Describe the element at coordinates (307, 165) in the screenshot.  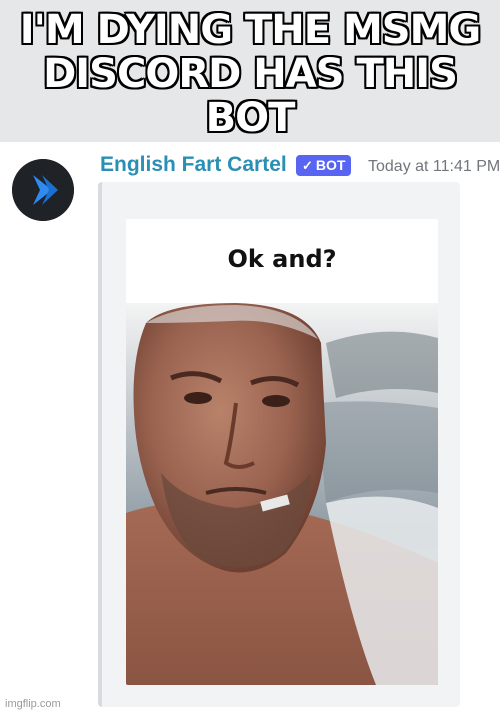
I see `check-icon: ✓` at that location.